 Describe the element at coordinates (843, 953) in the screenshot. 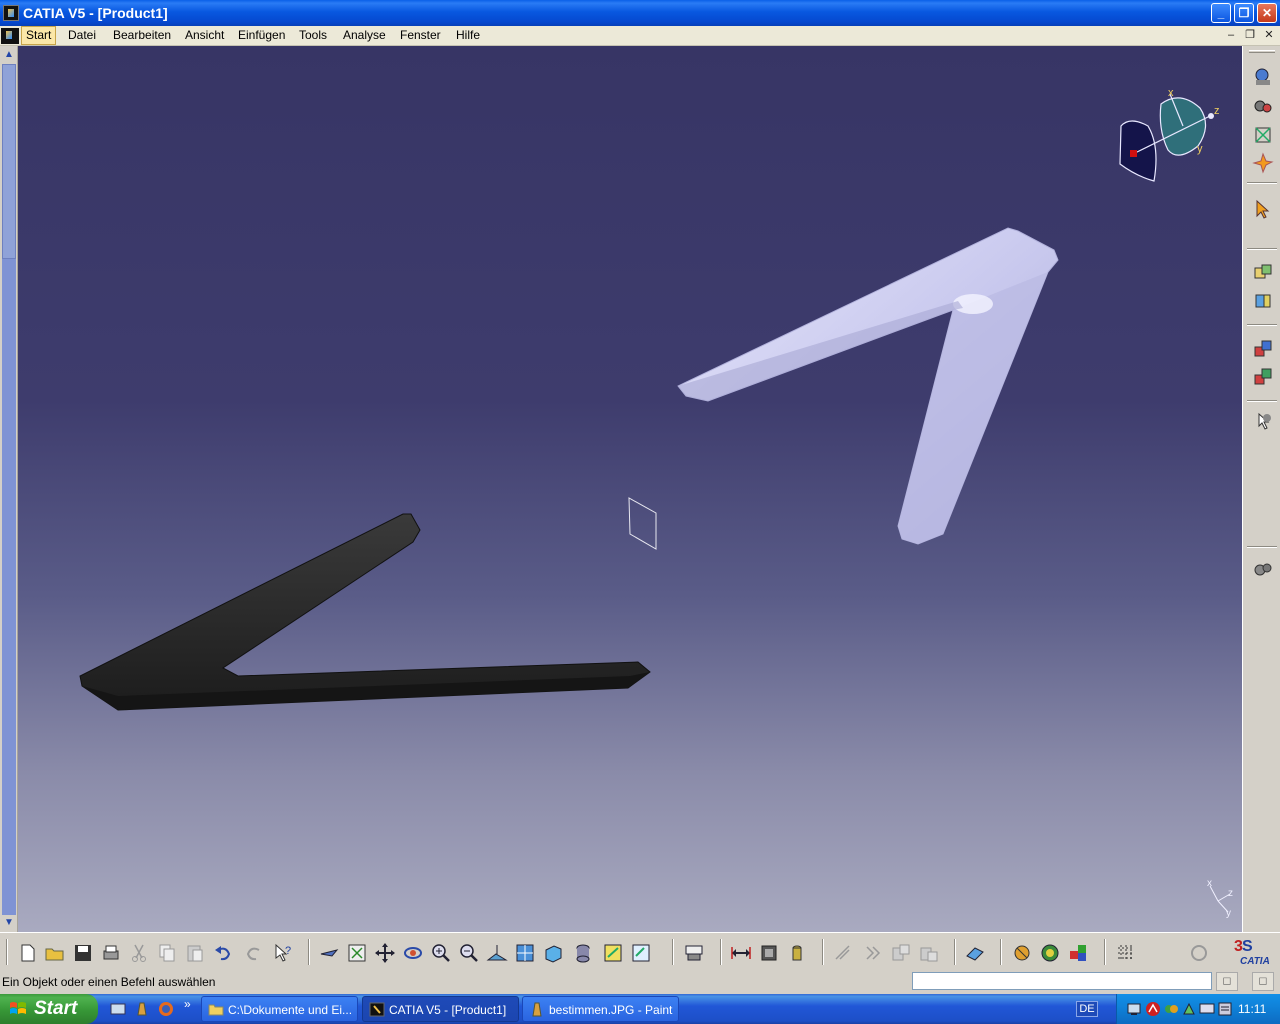

I see `explode-icon` at that location.